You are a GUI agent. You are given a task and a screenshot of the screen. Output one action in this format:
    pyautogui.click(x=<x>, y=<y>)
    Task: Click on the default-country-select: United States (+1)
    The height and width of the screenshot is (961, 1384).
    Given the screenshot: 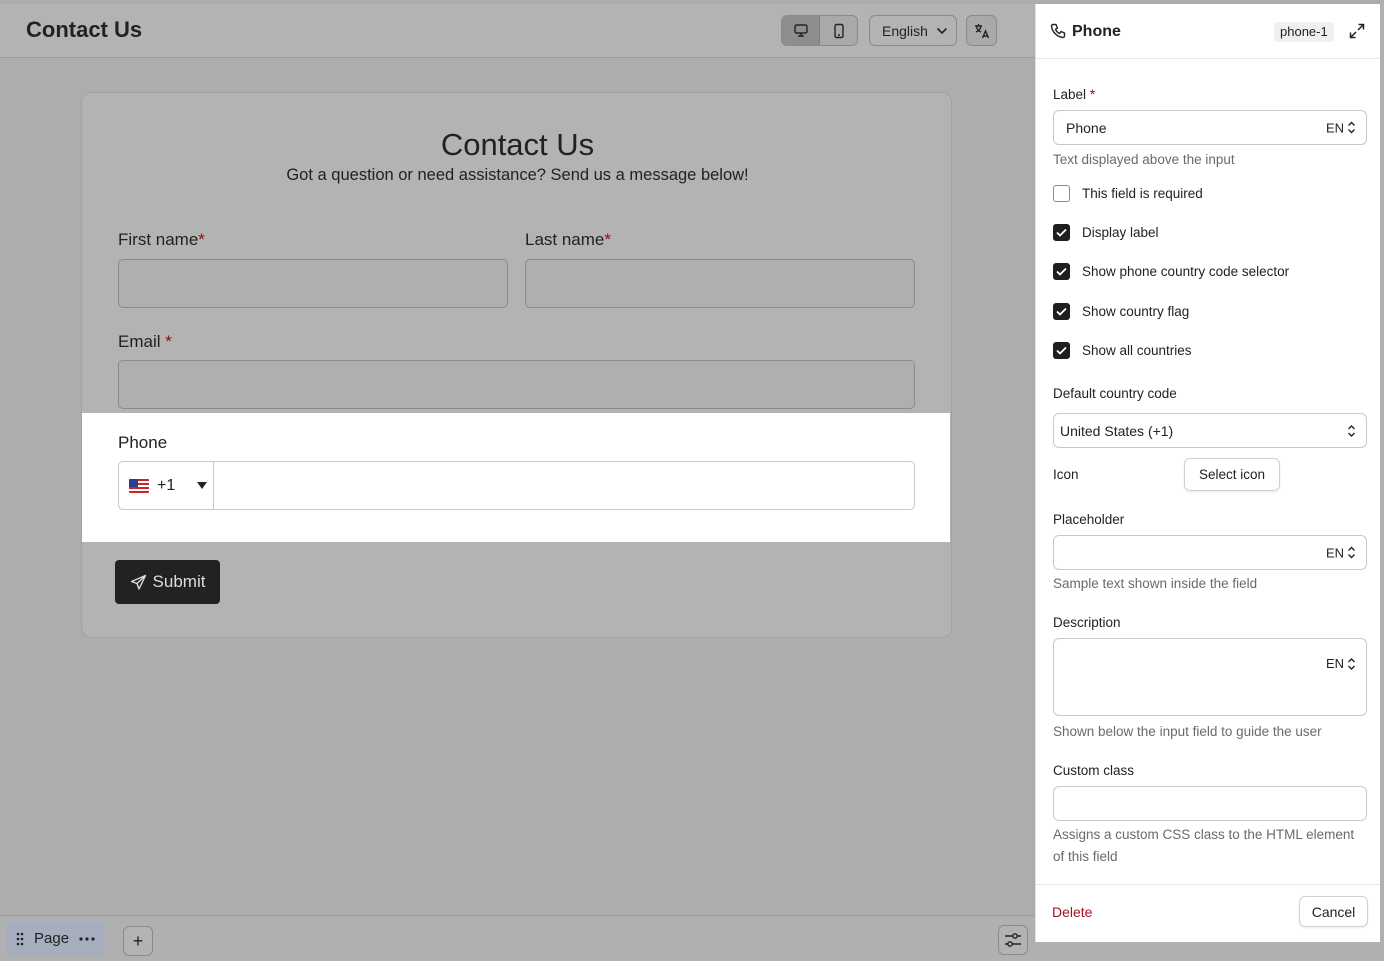 What is the action you would take?
    pyautogui.click(x=1210, y=430)
    